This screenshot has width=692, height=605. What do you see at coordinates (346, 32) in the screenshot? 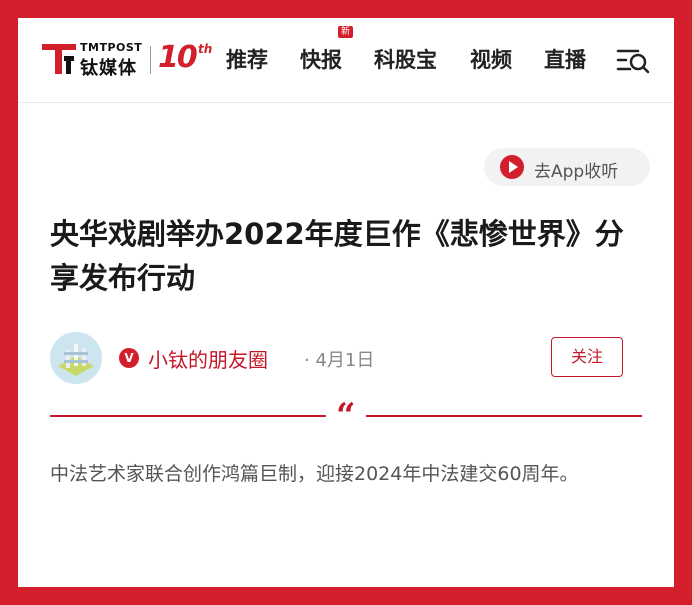
I see `new-badge: 新` at bounding box center [346, 32].